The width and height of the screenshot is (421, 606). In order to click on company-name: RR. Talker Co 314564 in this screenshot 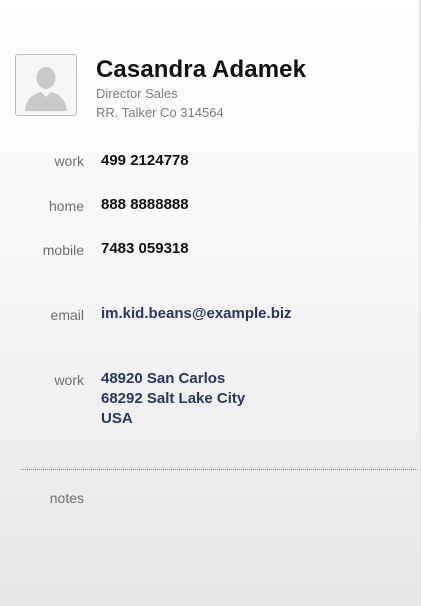, I will do `click(160, 112)`.